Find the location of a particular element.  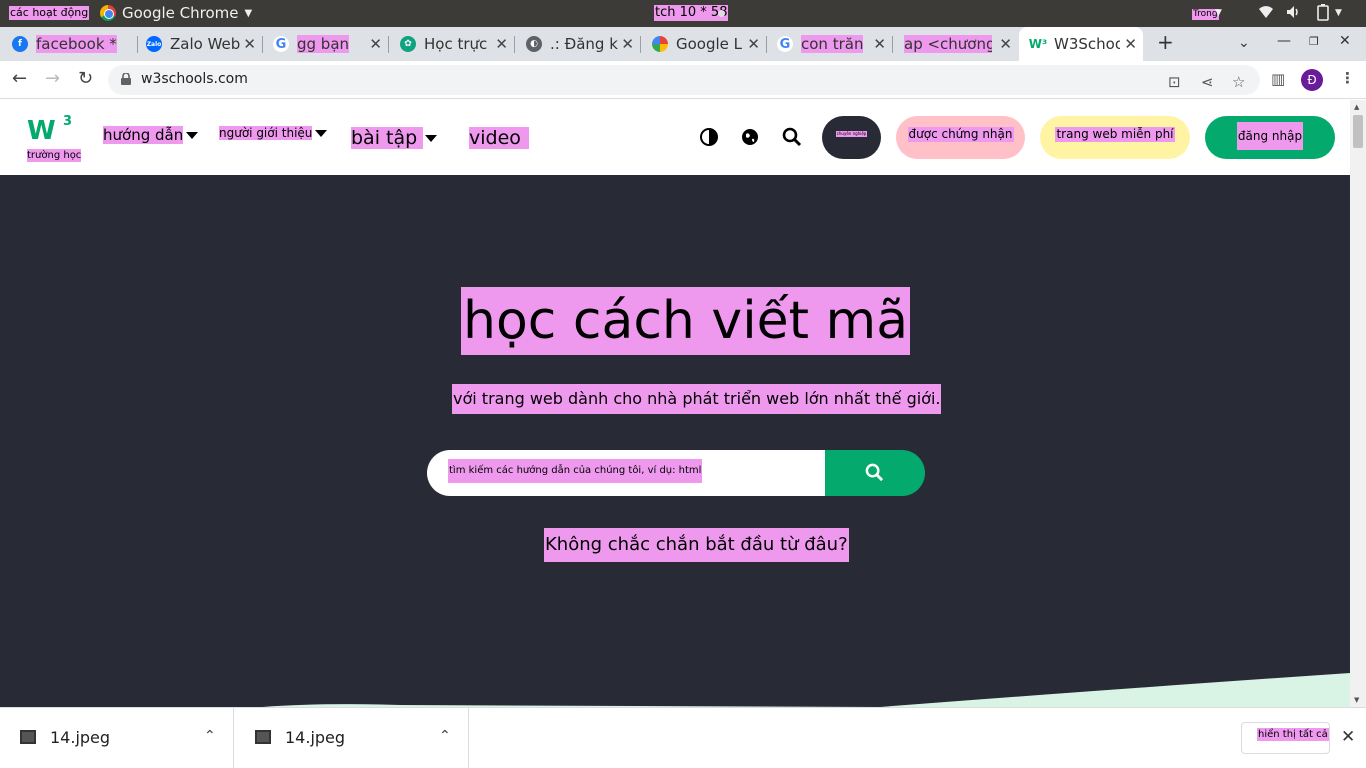

login-label: đăng nhập is located at coordinates (1270, 136).